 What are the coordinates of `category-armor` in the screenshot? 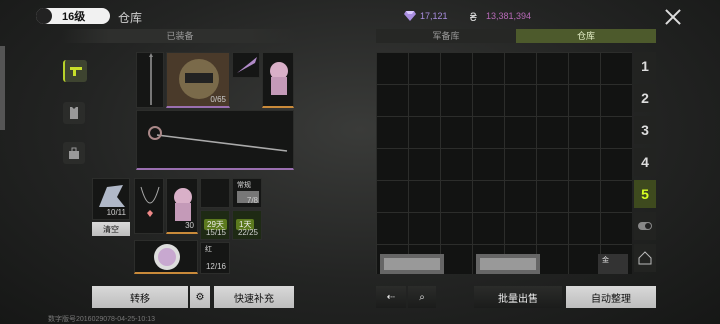 It's located at (74, 113).